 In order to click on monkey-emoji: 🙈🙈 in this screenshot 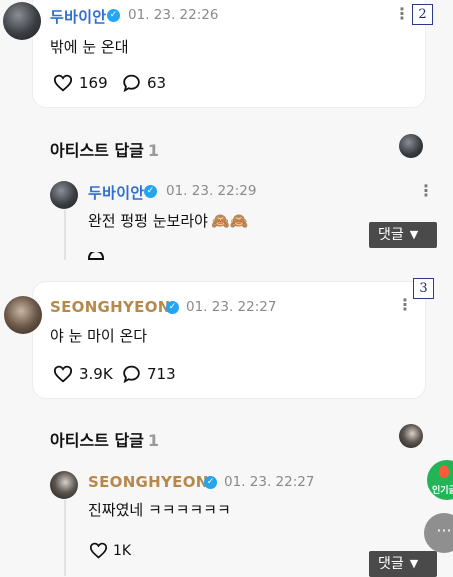, I will do `click(229, 221)`.